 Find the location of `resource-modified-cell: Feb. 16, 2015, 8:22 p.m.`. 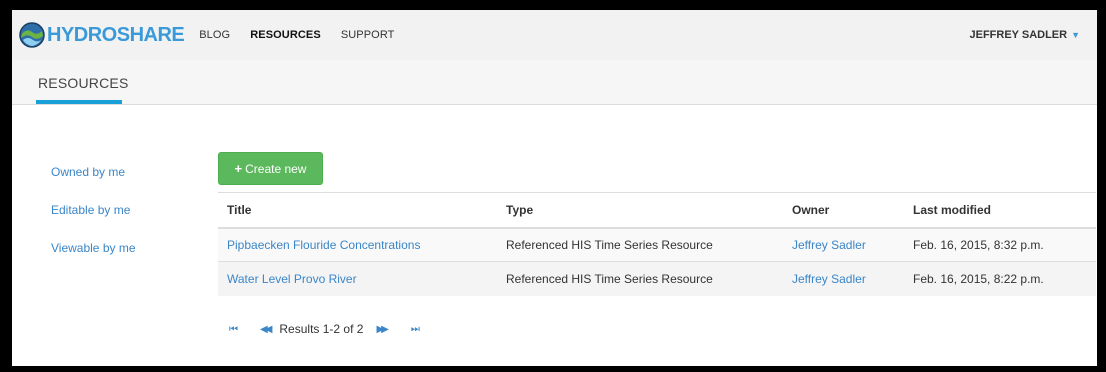

resource-modified-cell: Feb. 16, 2015, 8:22 p.m. is located at coordinates (1000, 278).